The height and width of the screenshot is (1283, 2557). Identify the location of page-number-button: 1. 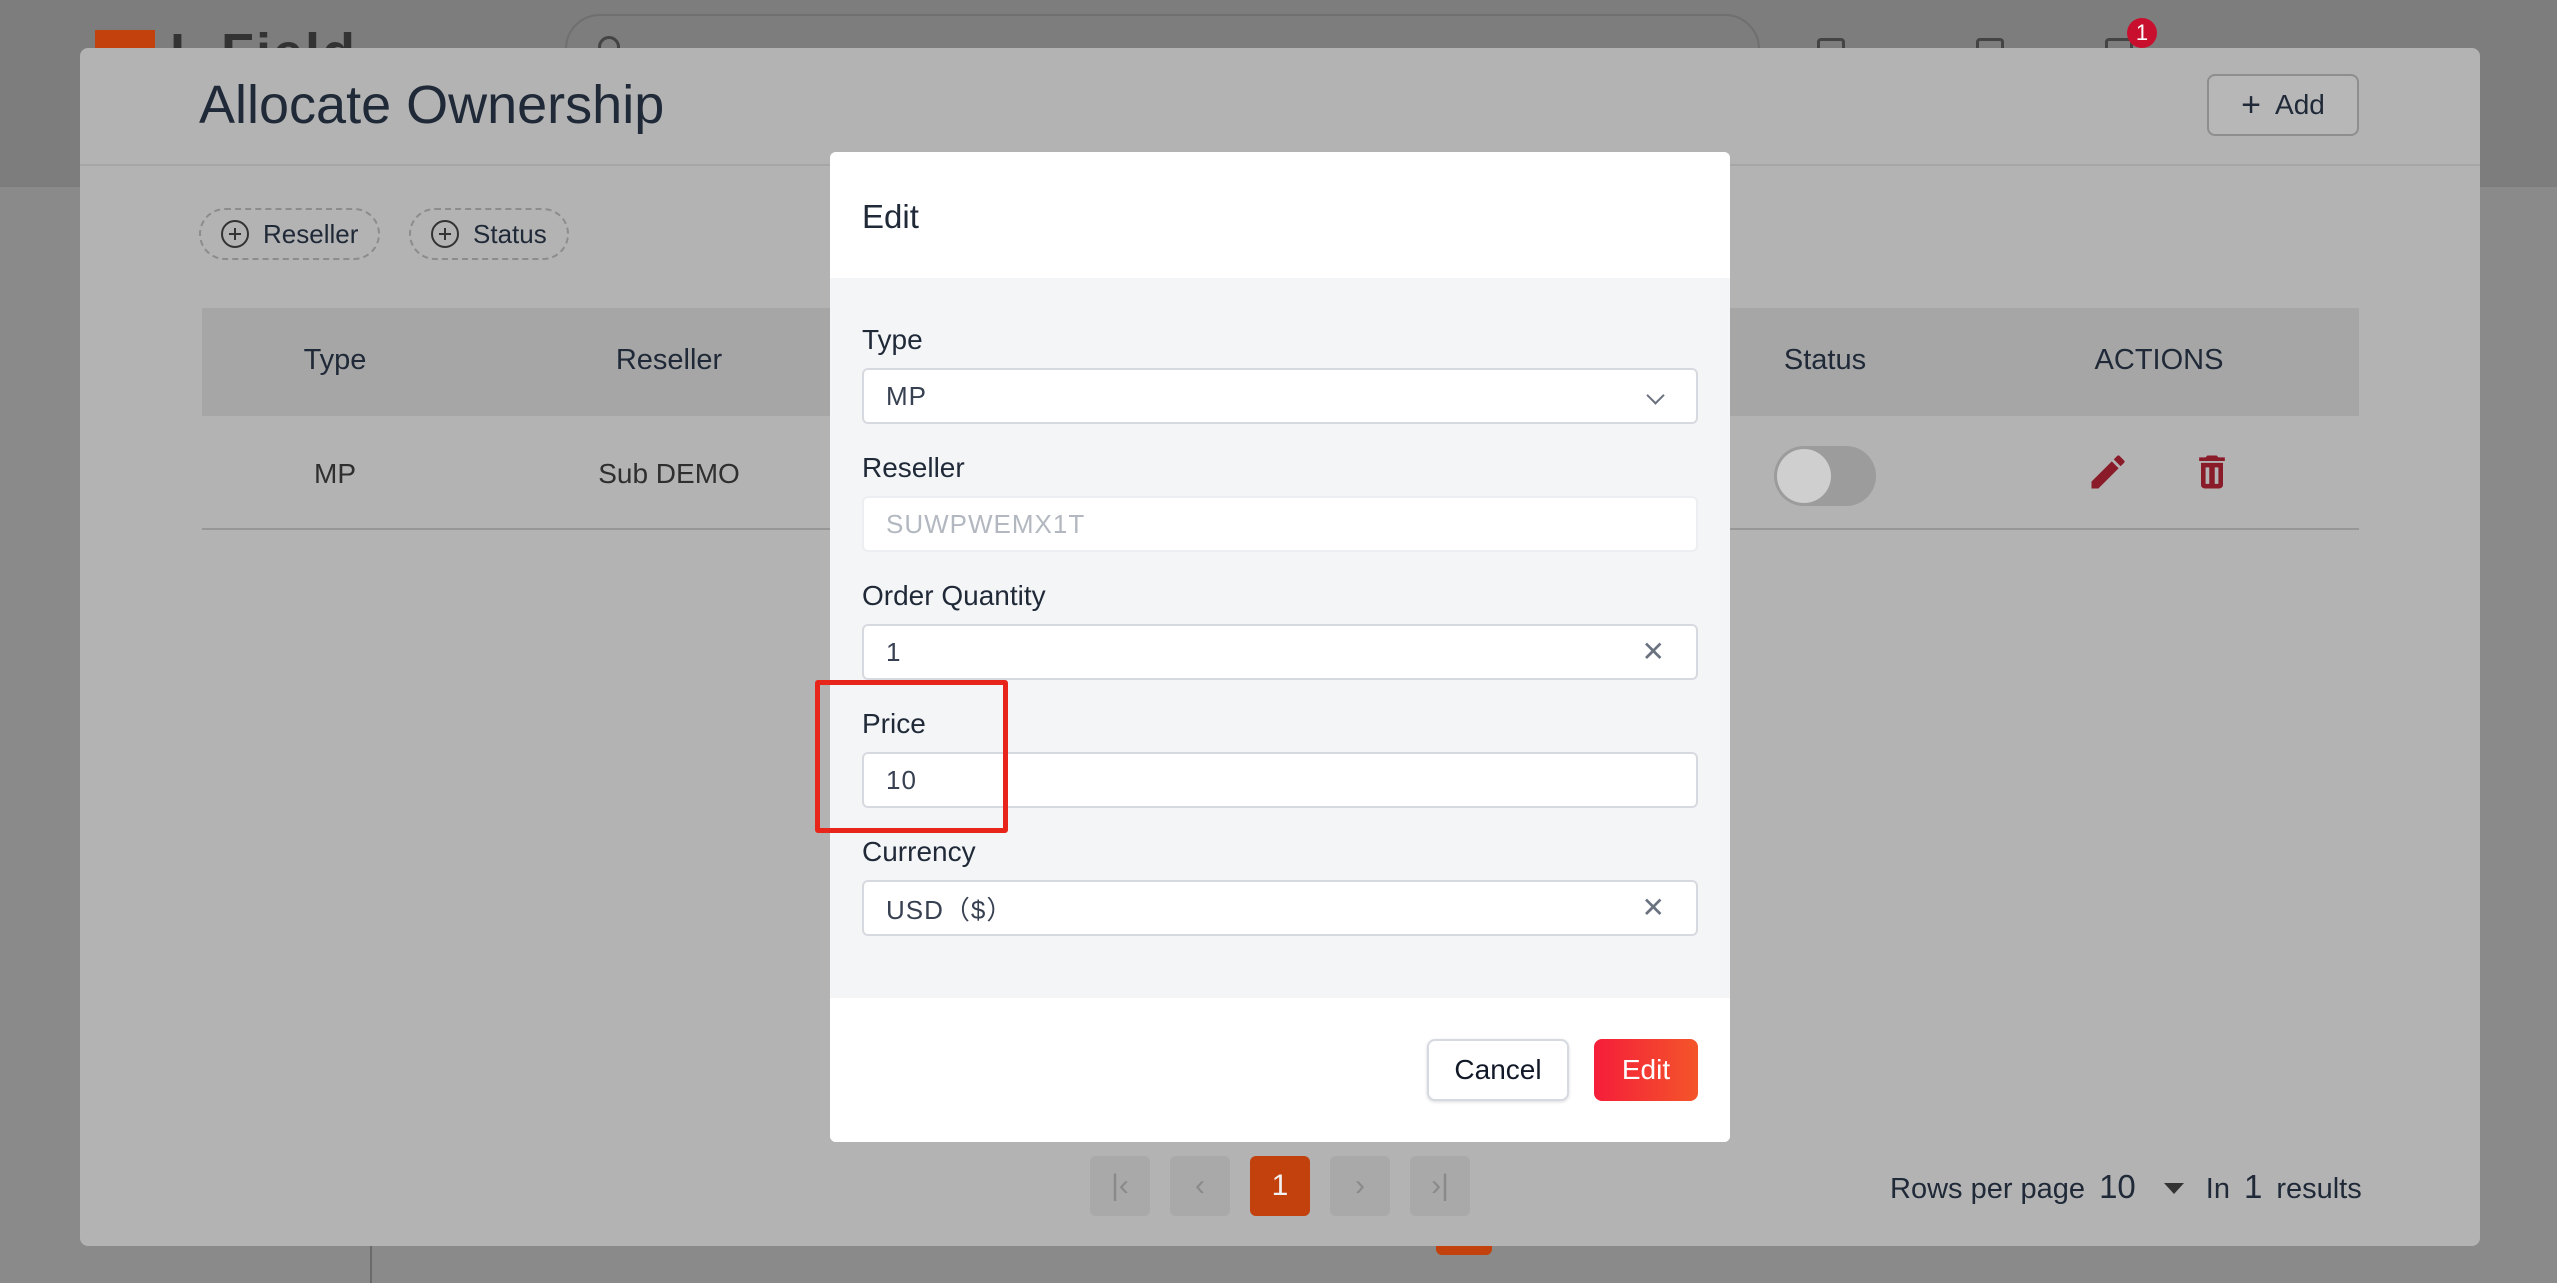
(1280, 1186).